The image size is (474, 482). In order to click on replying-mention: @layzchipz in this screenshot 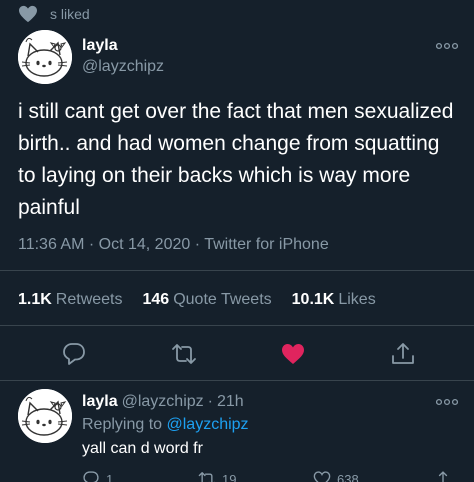, I will do `click(208, 424)`.